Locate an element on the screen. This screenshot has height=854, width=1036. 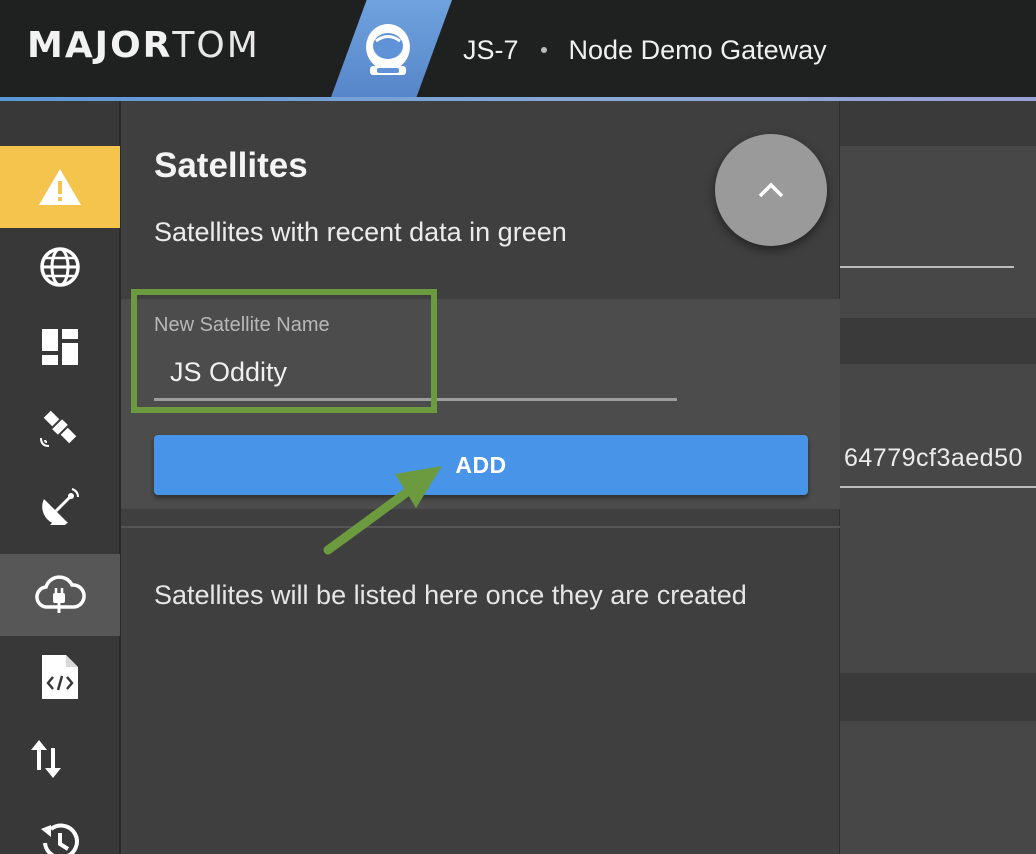
chevron-up-icon is located at coordinates (771, 190).